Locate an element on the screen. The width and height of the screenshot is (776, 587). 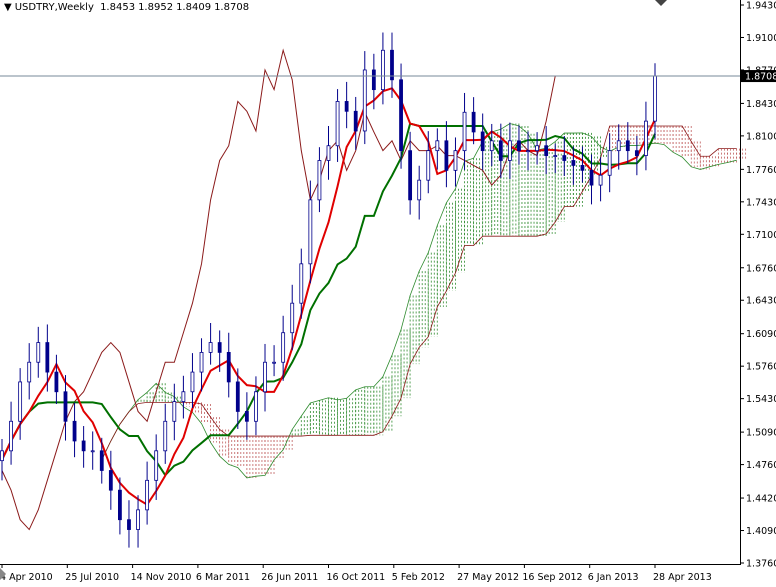
price-tick-label: 1.4420 is located at coordinates (761, 499).